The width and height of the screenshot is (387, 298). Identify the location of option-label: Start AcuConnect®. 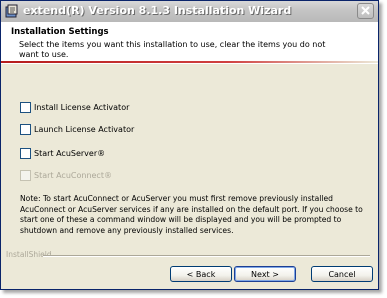
(73, 175).